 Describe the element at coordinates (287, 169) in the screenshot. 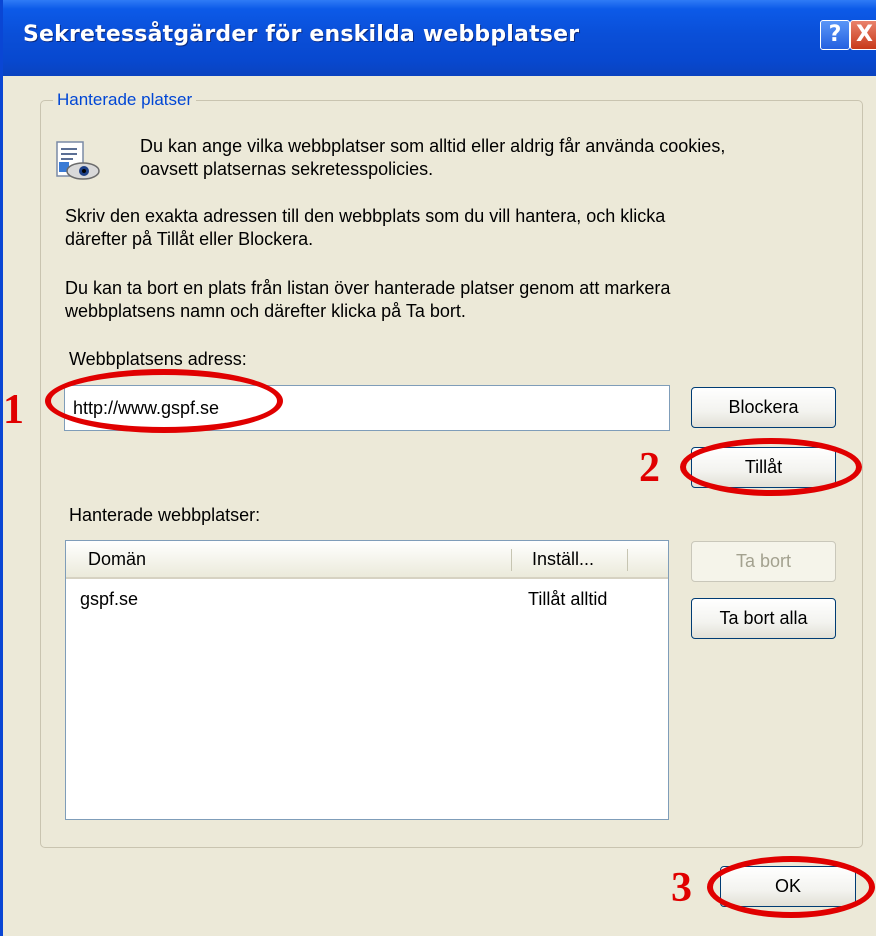

I see `intro-text-line2: oavsett platsernas sekretesspolicies.` at that location.